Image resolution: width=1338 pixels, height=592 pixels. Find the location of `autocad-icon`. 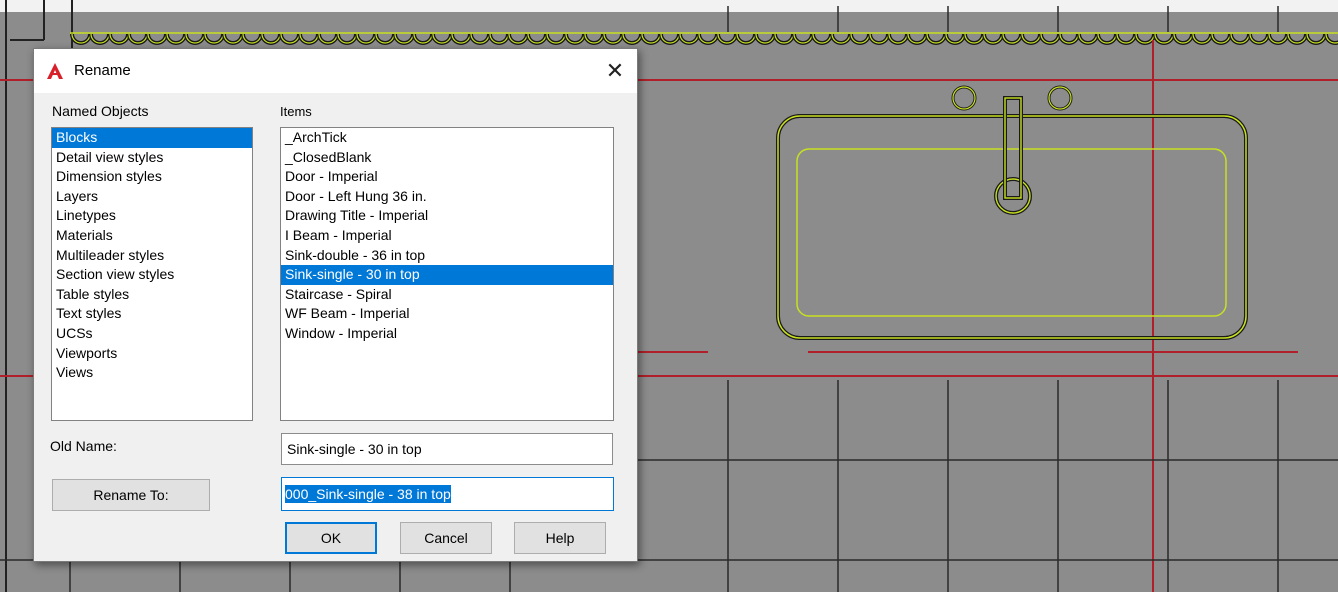

autocad-icon is located at coordinates (55, 71).